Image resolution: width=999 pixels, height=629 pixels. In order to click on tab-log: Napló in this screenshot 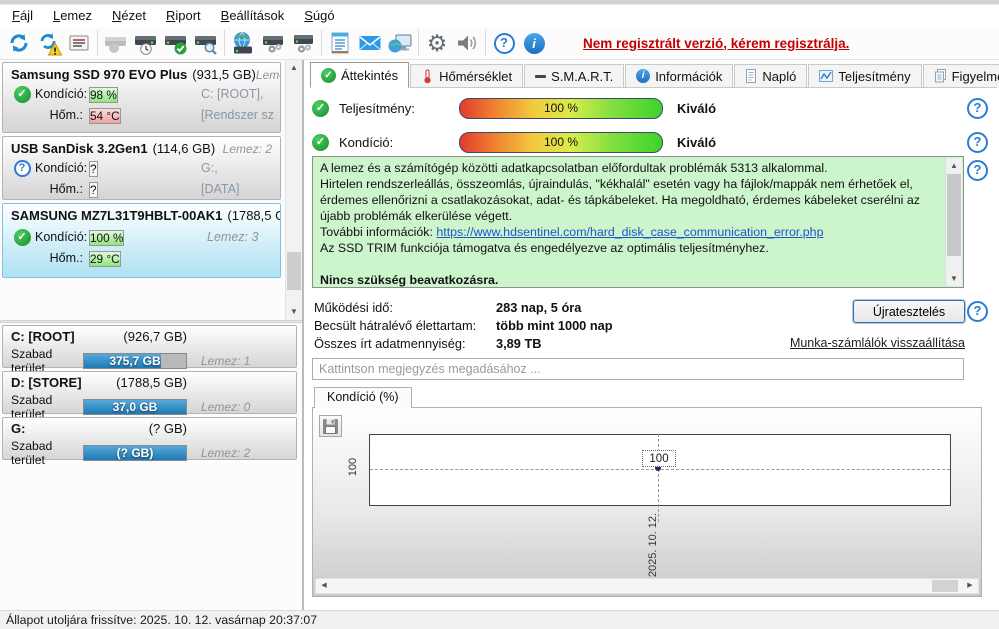, I will do `click(771, 75)`.